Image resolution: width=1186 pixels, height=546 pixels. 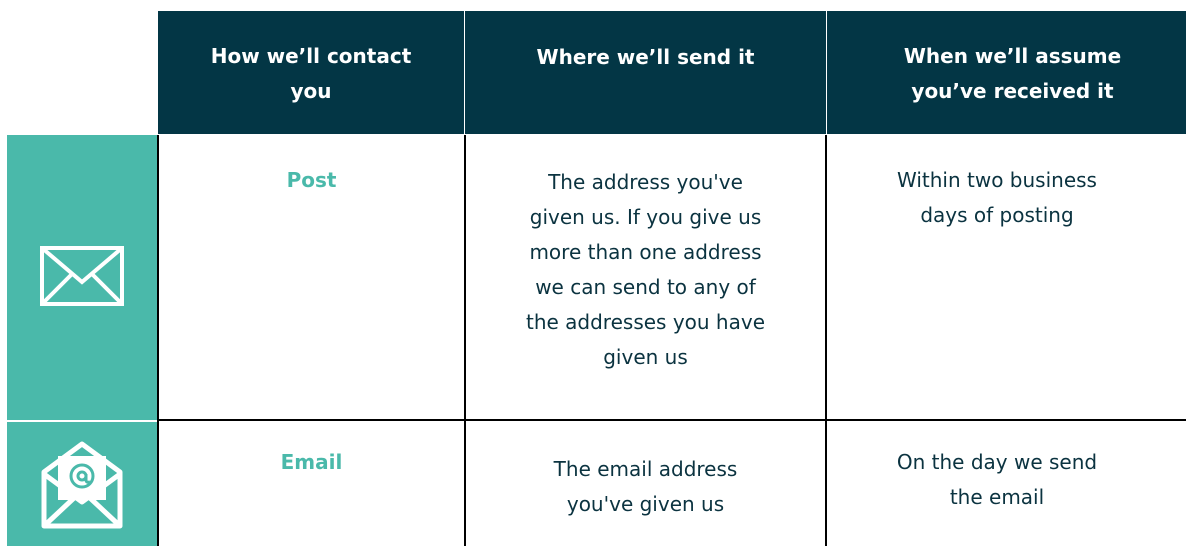 What do you see at coordinates (997, 497) in the screenshot?
I see `text-line: the email` at bounding box center [997, 497].